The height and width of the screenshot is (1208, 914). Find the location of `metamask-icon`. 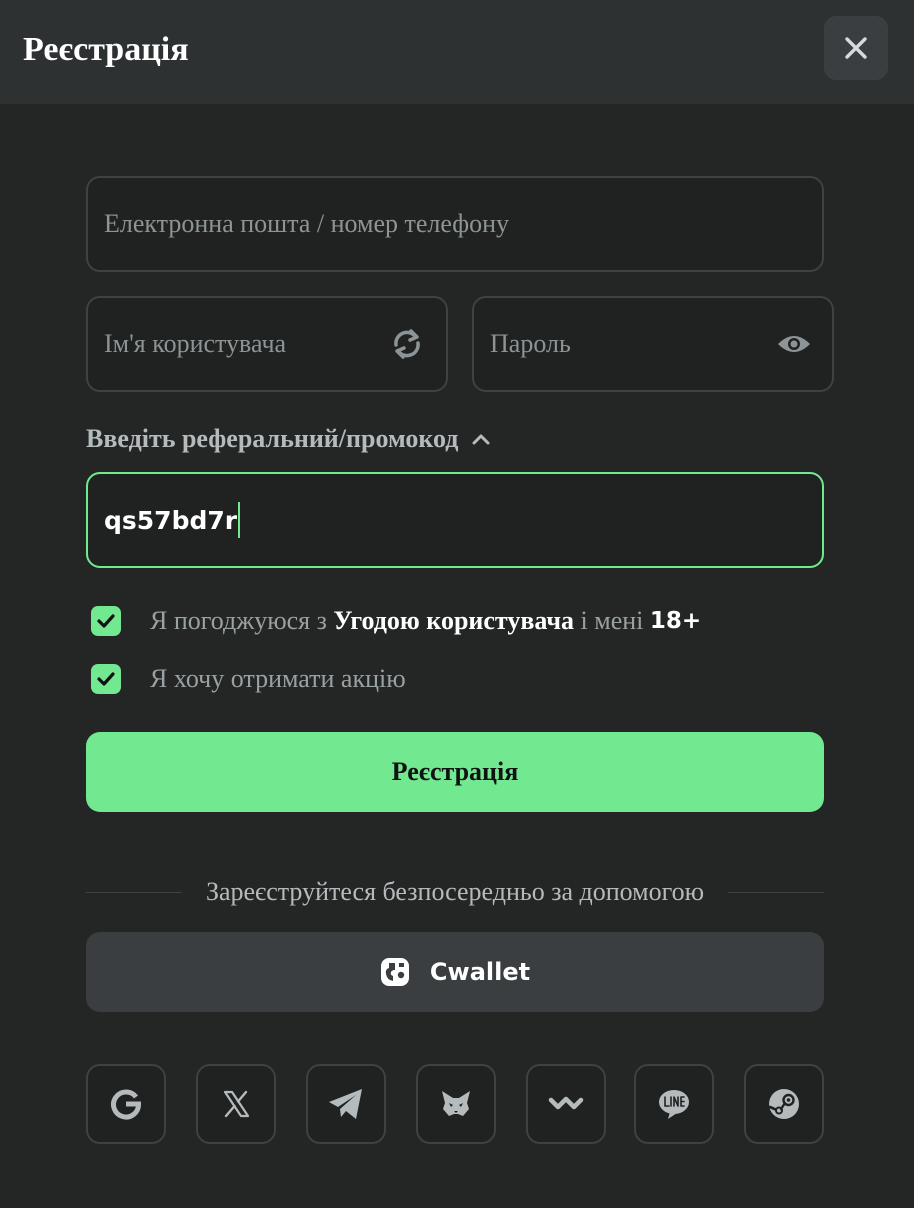

metamask-icon is located at coordinates (456, 1103).